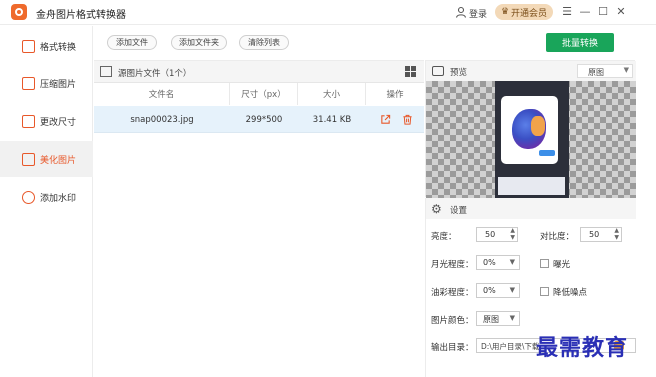 The height and width of the screenshot is (377, 656). I want to click on gear-icon: ⚙, so click(436, 209).